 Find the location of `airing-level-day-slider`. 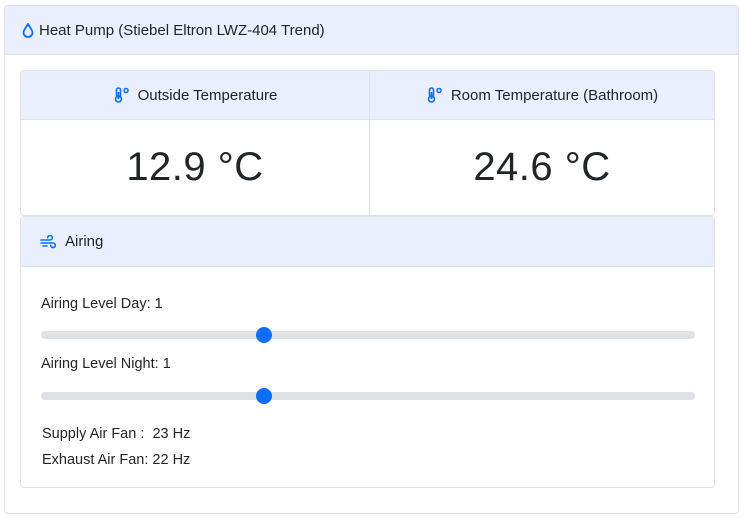

airing-level-day-slider is located at coordinates (368, 335).